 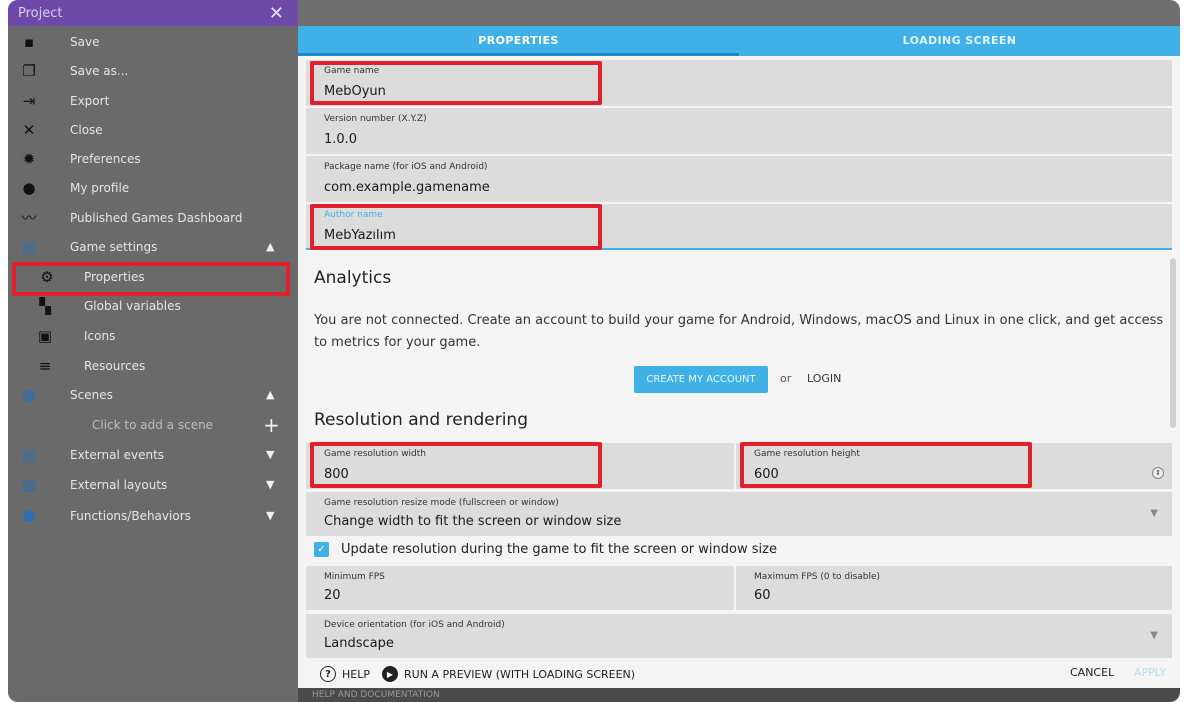 What do you see at coordinates (271, 425) in the screenshot?
I see `plus-icon: +` at bounding box center [271, 425].